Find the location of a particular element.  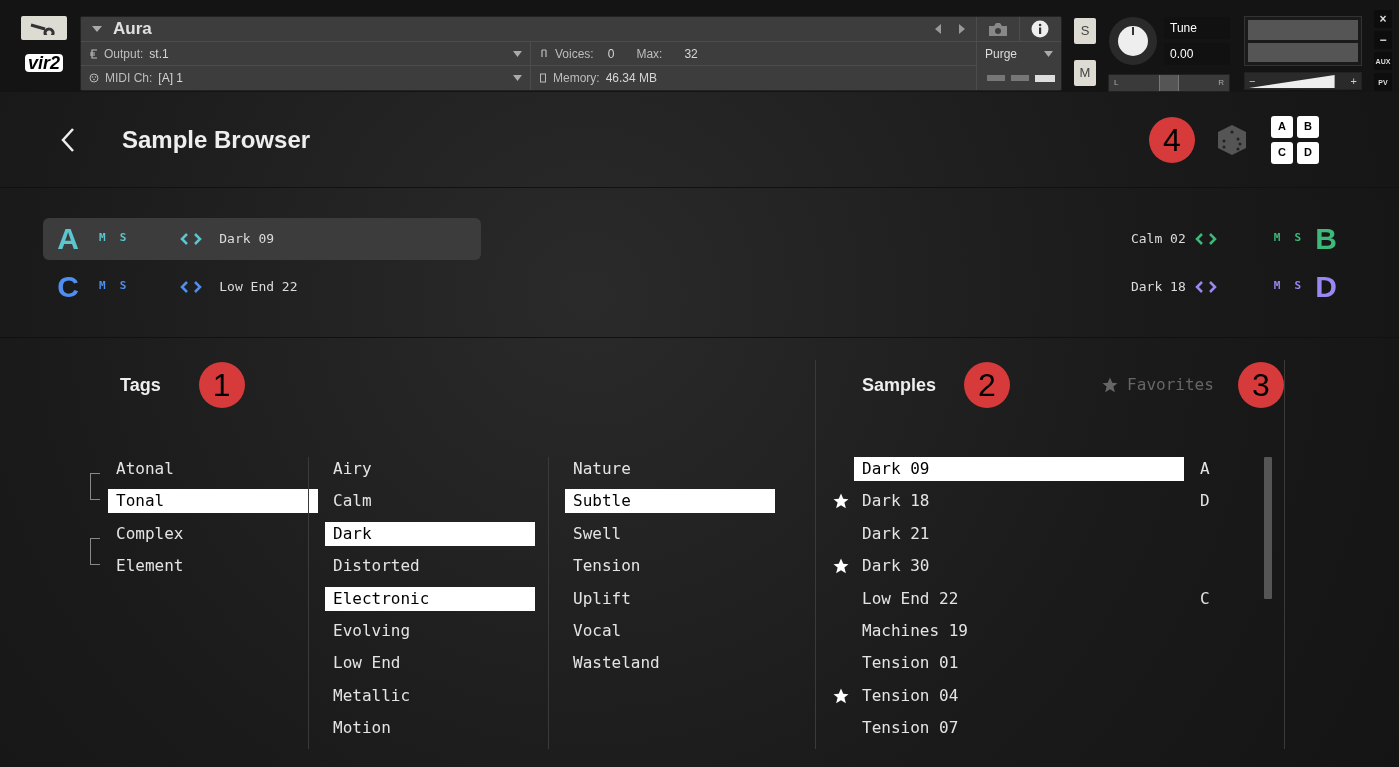

sample-item: Dark 18 is located at coordinates (1019, 501).